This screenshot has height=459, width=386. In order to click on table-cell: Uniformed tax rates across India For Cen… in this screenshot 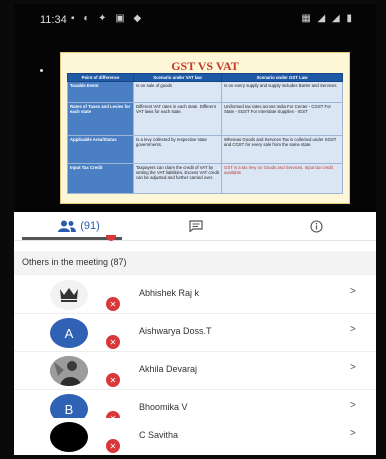, I will do `click(282, 119)`.